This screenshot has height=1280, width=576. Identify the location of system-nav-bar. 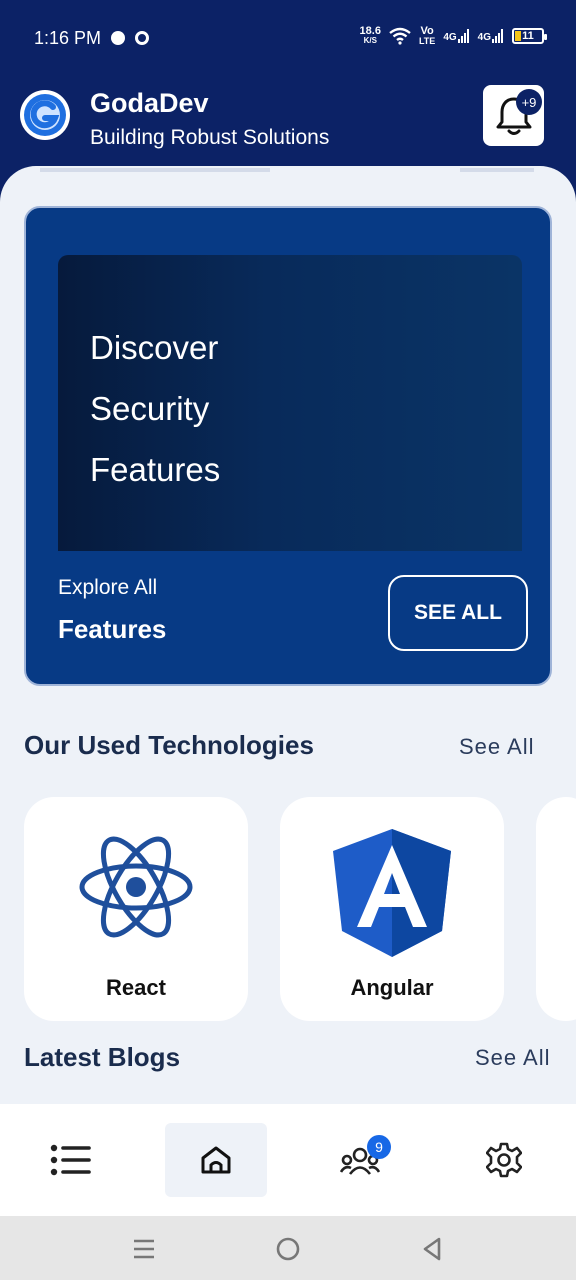
(288, 1248).